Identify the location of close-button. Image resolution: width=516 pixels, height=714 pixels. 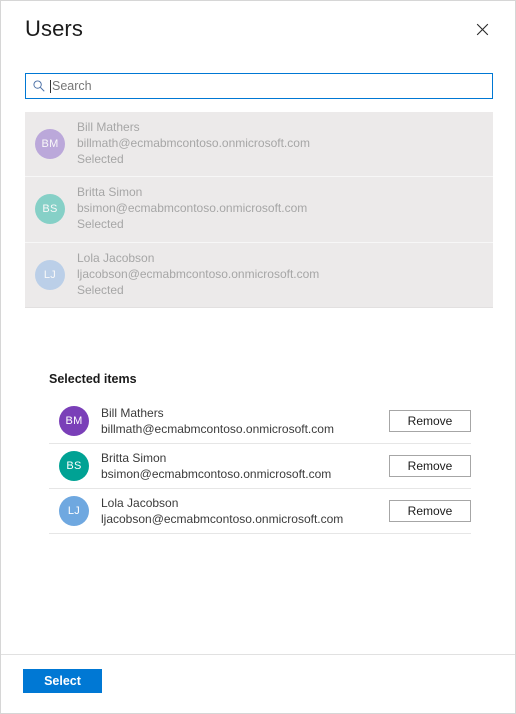
(482, 29).